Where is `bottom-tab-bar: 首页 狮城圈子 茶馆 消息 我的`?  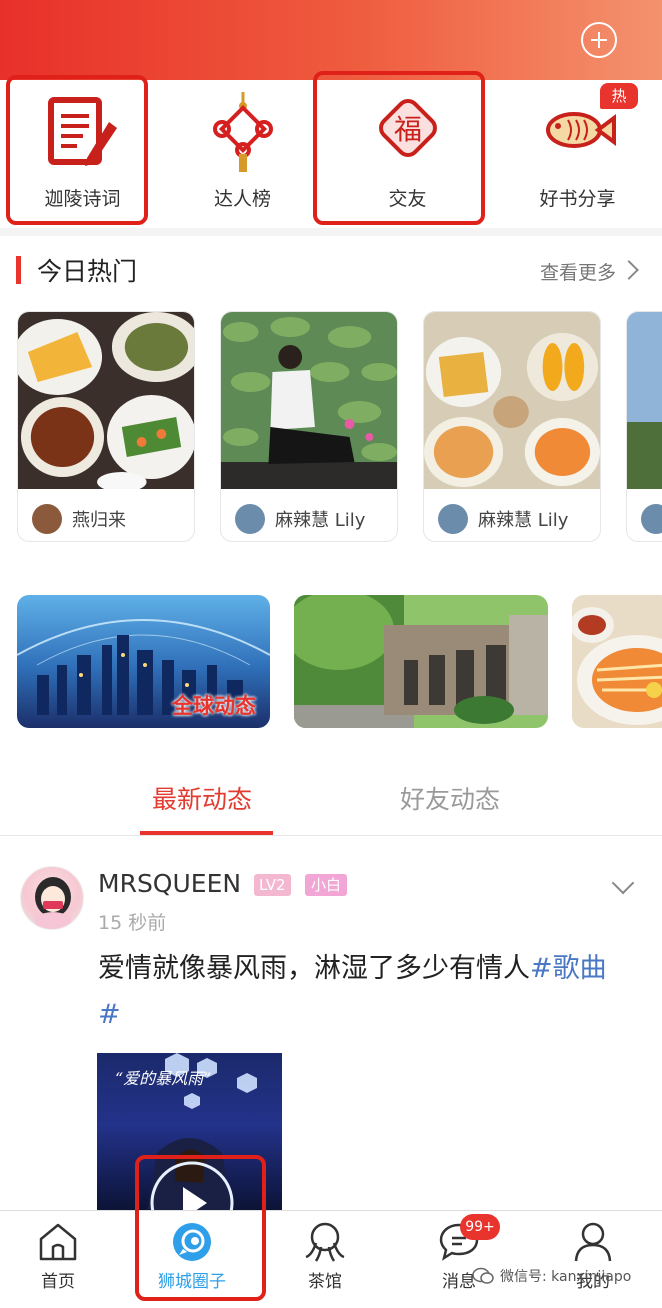
bottom-tab-bar: 首页 狮城圈子 茶馆 消息 我的 is located at coordinates (331, 1259).